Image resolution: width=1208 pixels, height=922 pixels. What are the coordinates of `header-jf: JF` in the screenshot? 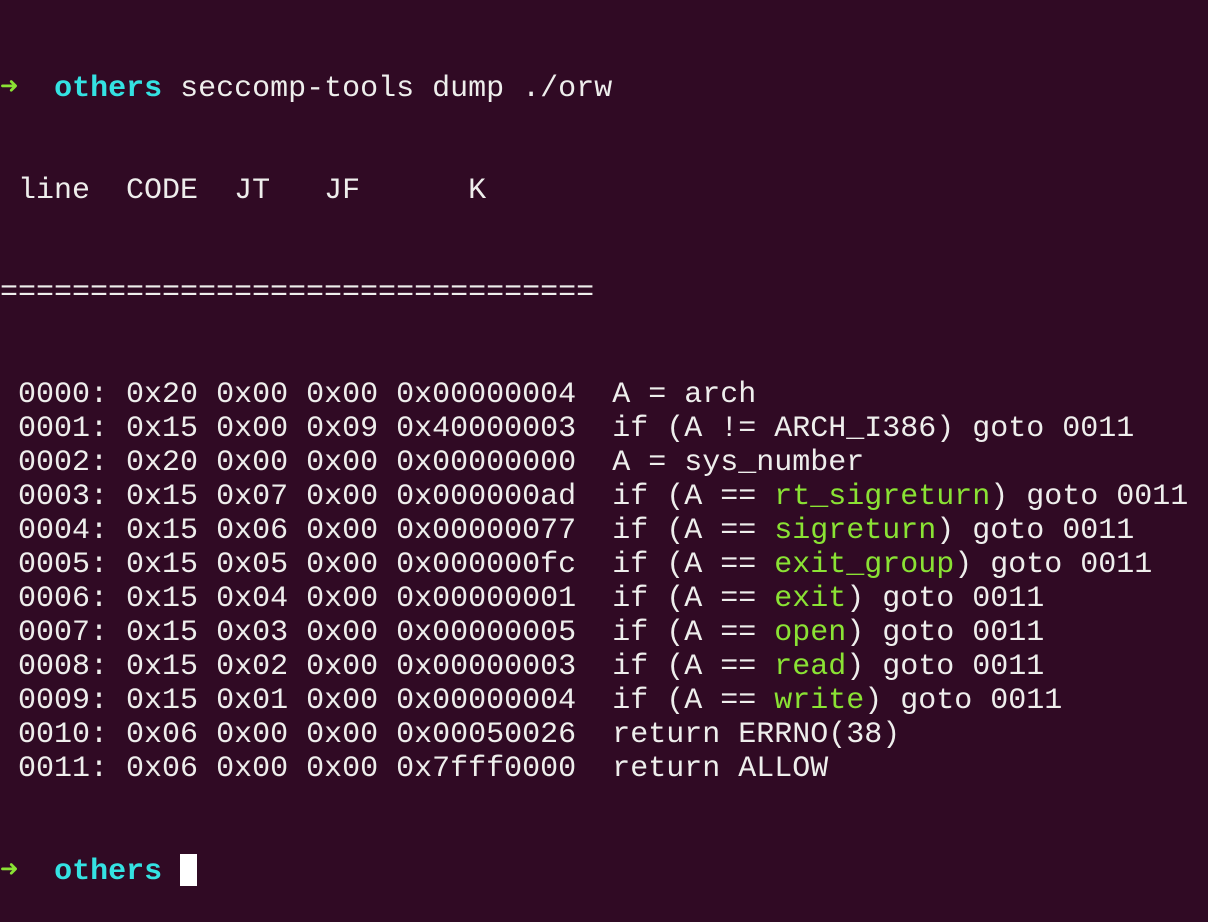 It's located at (342, 191).